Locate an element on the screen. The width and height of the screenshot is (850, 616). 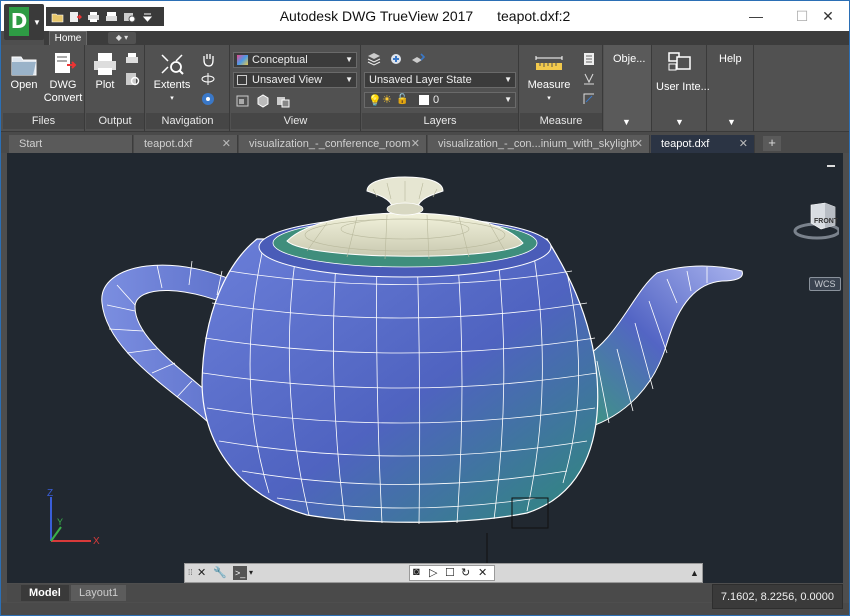
wcs-menu: WCS is located at coordinates (825, 284).